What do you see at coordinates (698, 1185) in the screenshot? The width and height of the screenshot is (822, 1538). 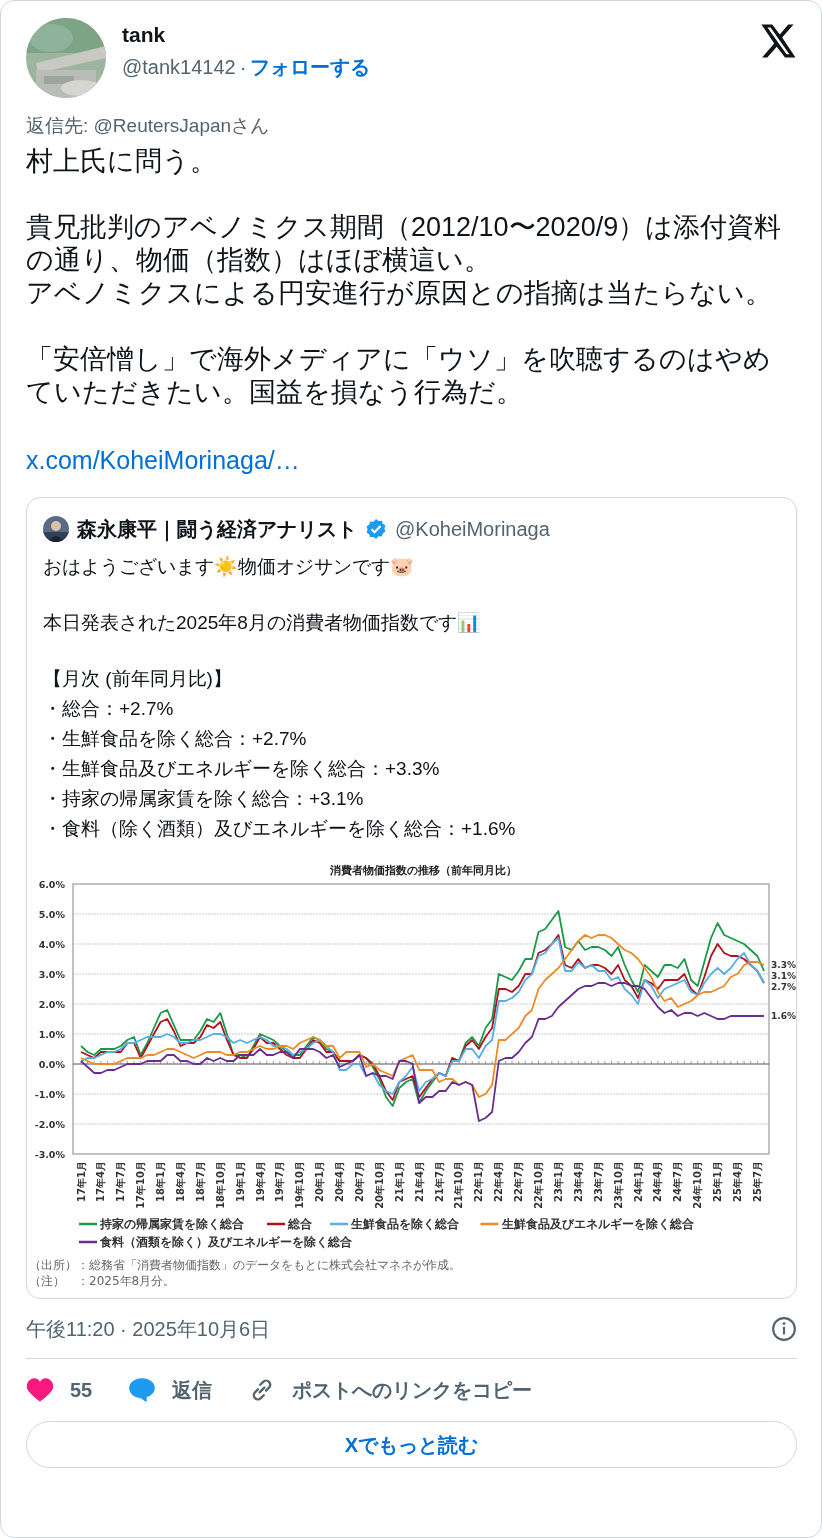 I see `axis-label: 24年10月` at bounding box center [698, 1185].